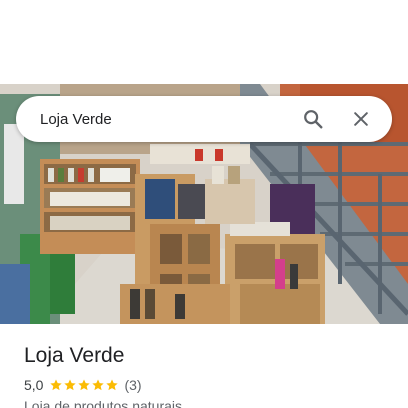 This screenshot has height=408, width=408. I want to click on place-title: Loja Verde, so click(74, 355).